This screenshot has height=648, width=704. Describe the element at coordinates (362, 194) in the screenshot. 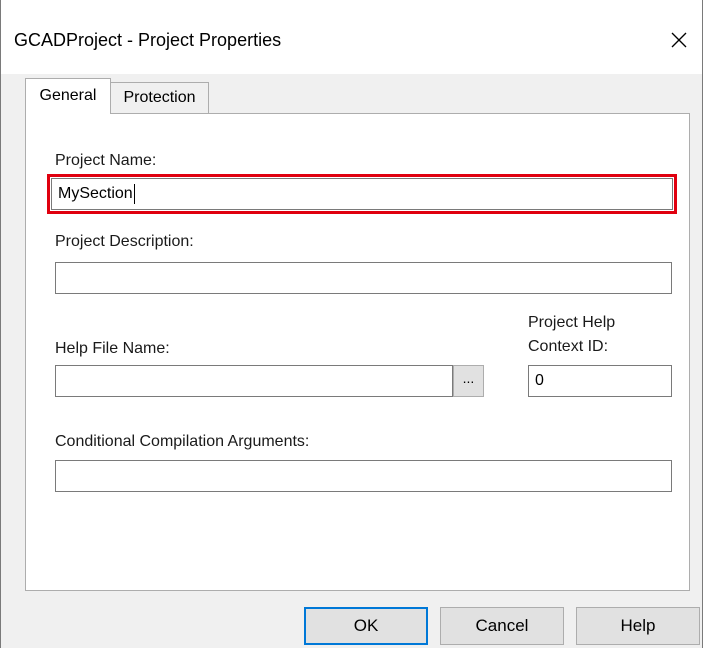

I see `project-name-input: MySection` at that location.